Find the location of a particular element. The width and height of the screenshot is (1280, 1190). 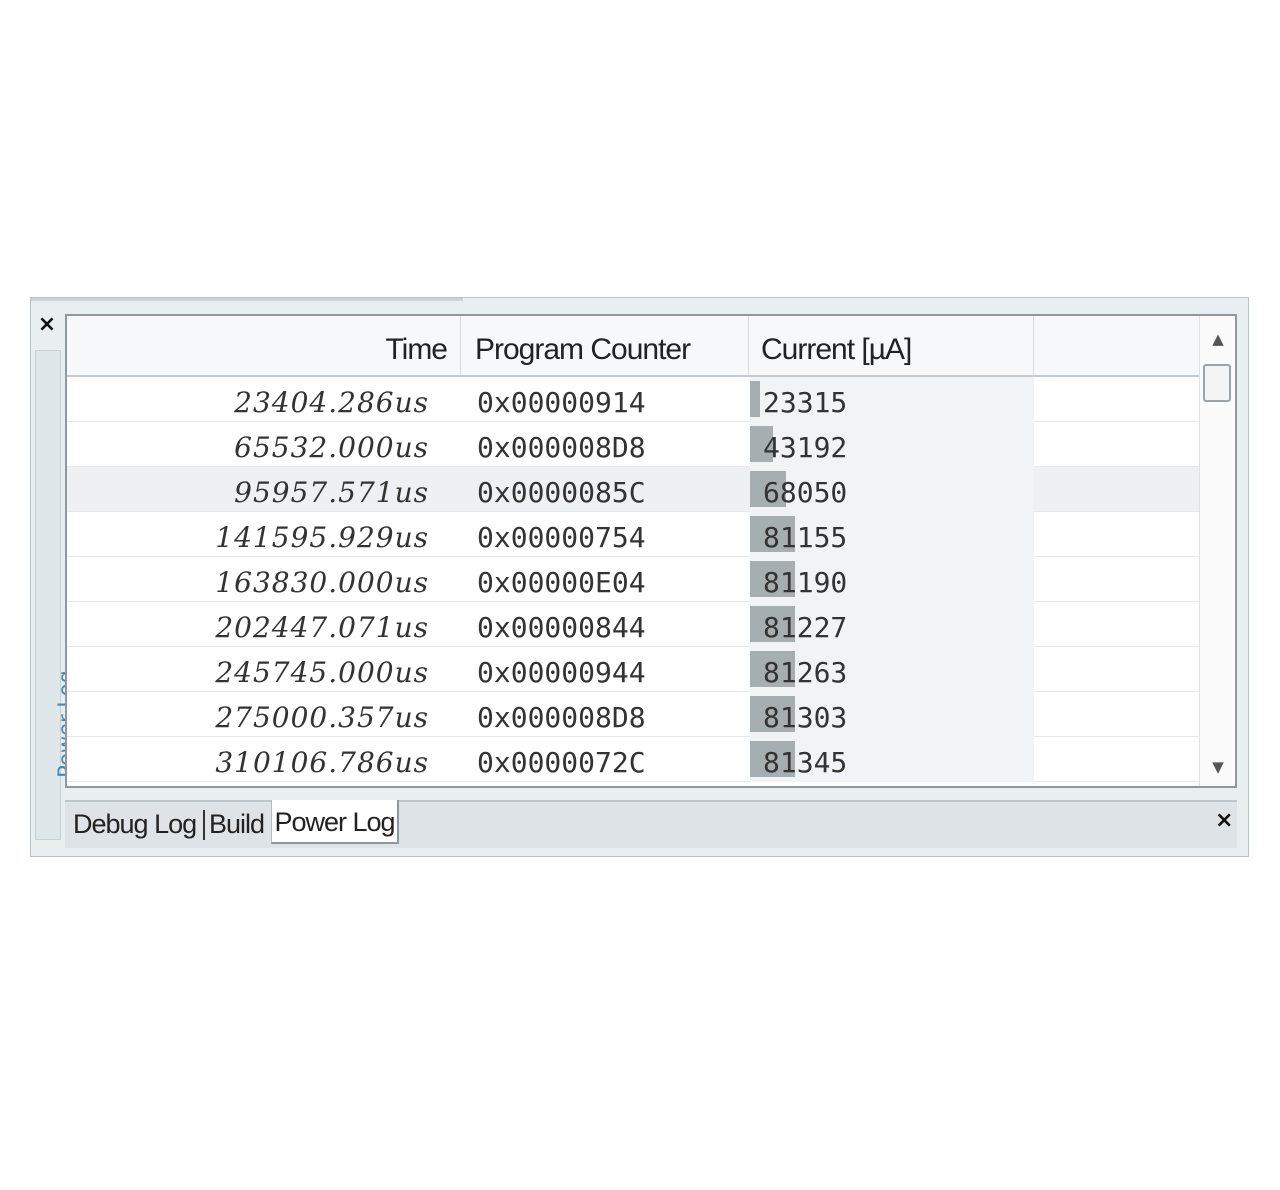

table-row: 275000.357us 0x000008D8 81303 is located at coordinates (633, 714).